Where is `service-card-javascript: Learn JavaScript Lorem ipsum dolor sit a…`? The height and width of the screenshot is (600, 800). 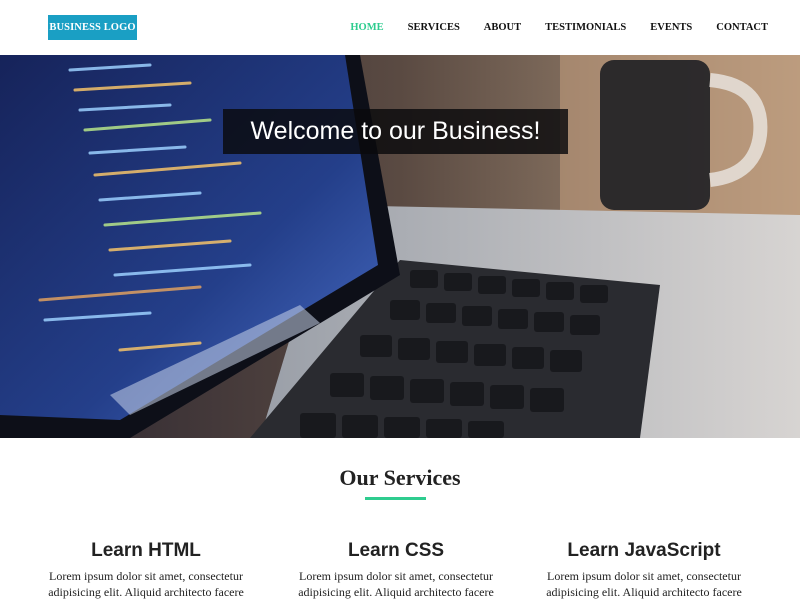 service-card-javascript: Learn JavaScript Lorem ipsum dolor sit a… is located at coordinates (644, 570).